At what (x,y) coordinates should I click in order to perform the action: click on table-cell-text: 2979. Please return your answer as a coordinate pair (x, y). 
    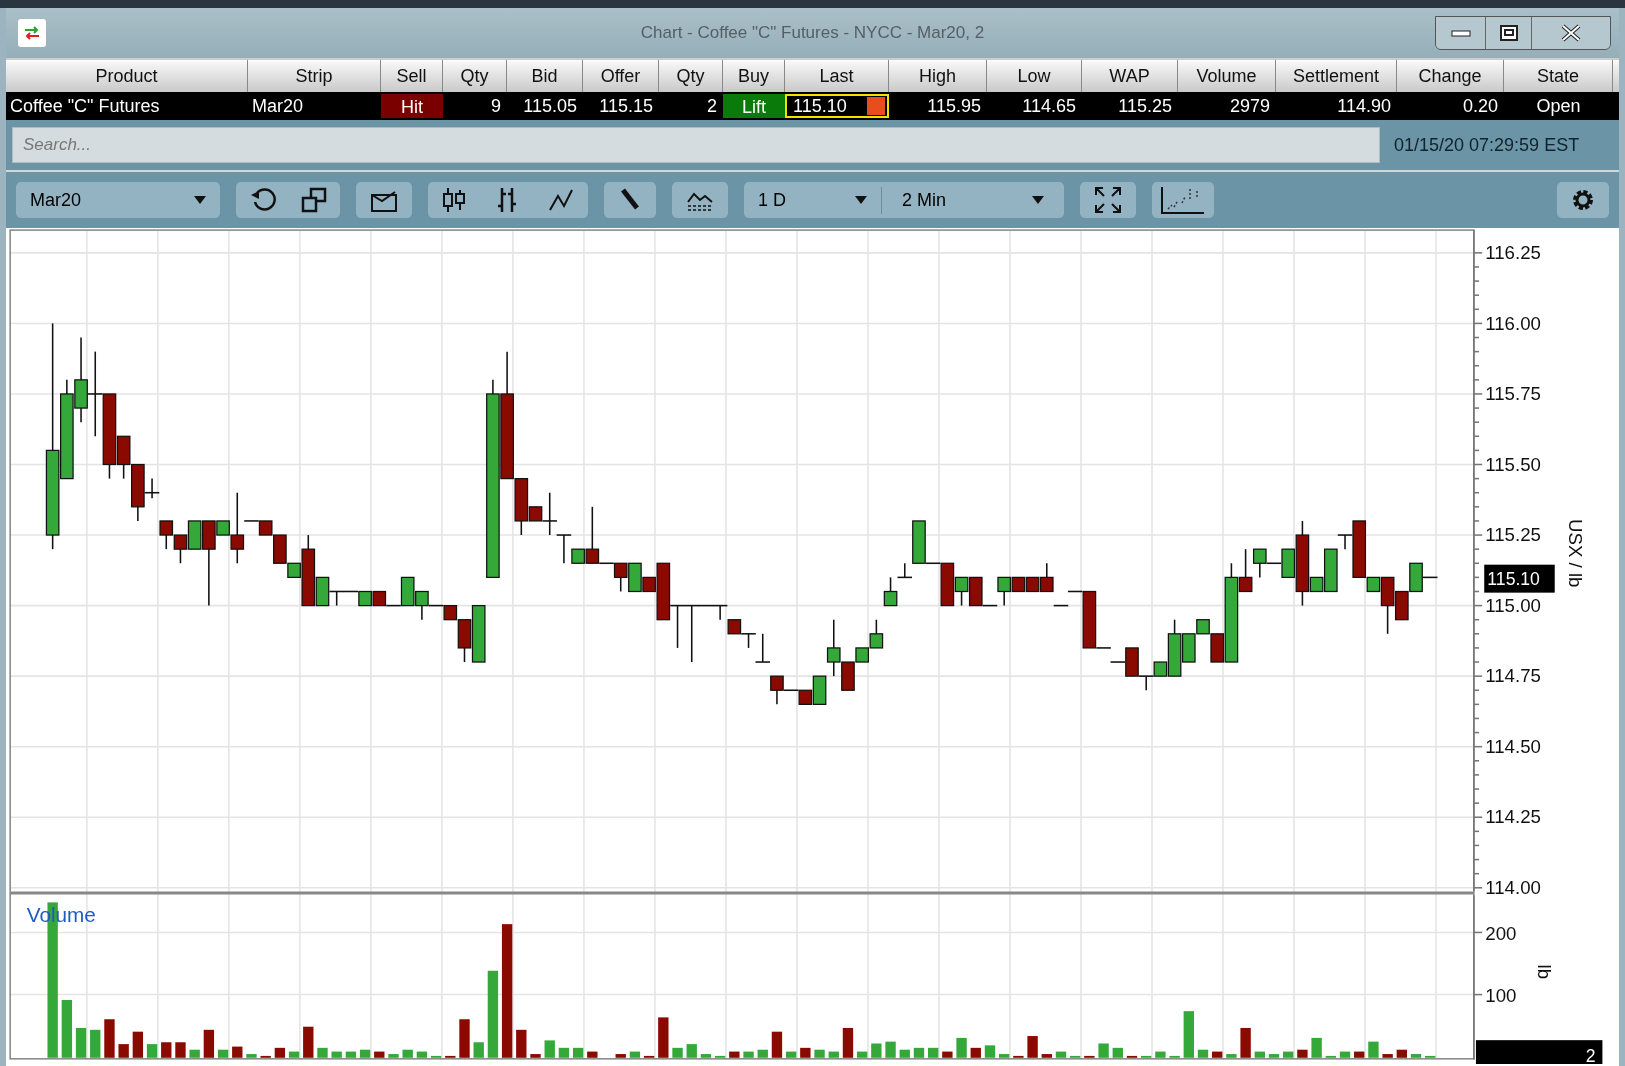
    Looking at the image, I should click on (1249, 106).